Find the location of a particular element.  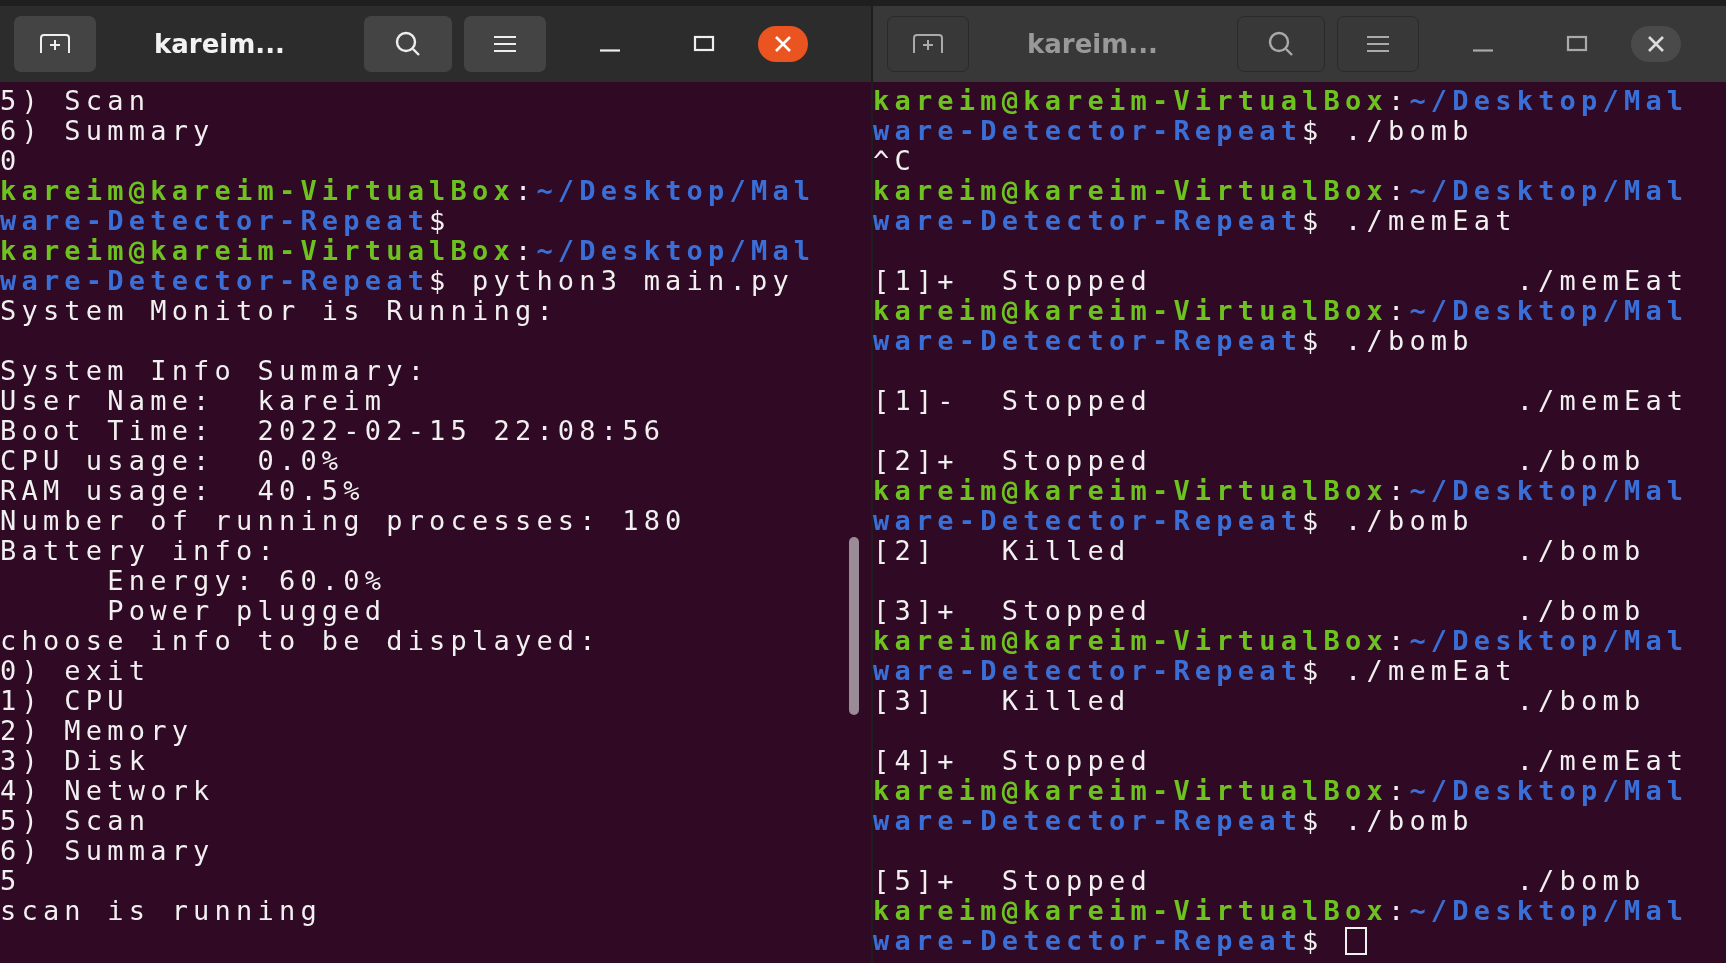

terminal-line: User Name: kareim is located at coordinates (193, 401).